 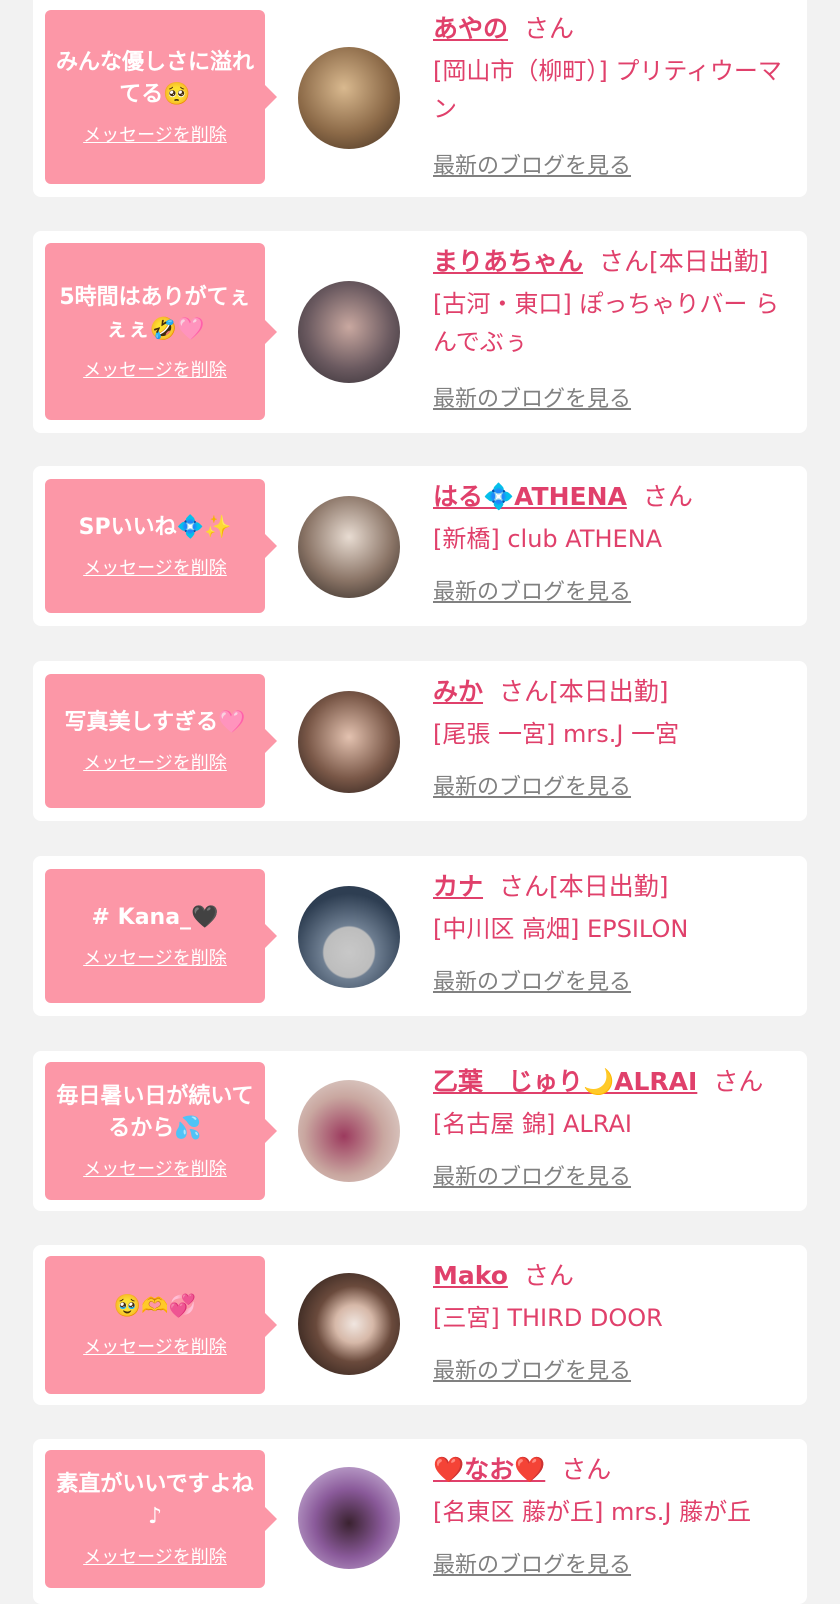 What do you see at coordinates (613, 902) in the screenshot?
I see `cast-info: カナ さん[本日出勤] [中川区 高畑] EPSILON` at bounding box center [613, 902].